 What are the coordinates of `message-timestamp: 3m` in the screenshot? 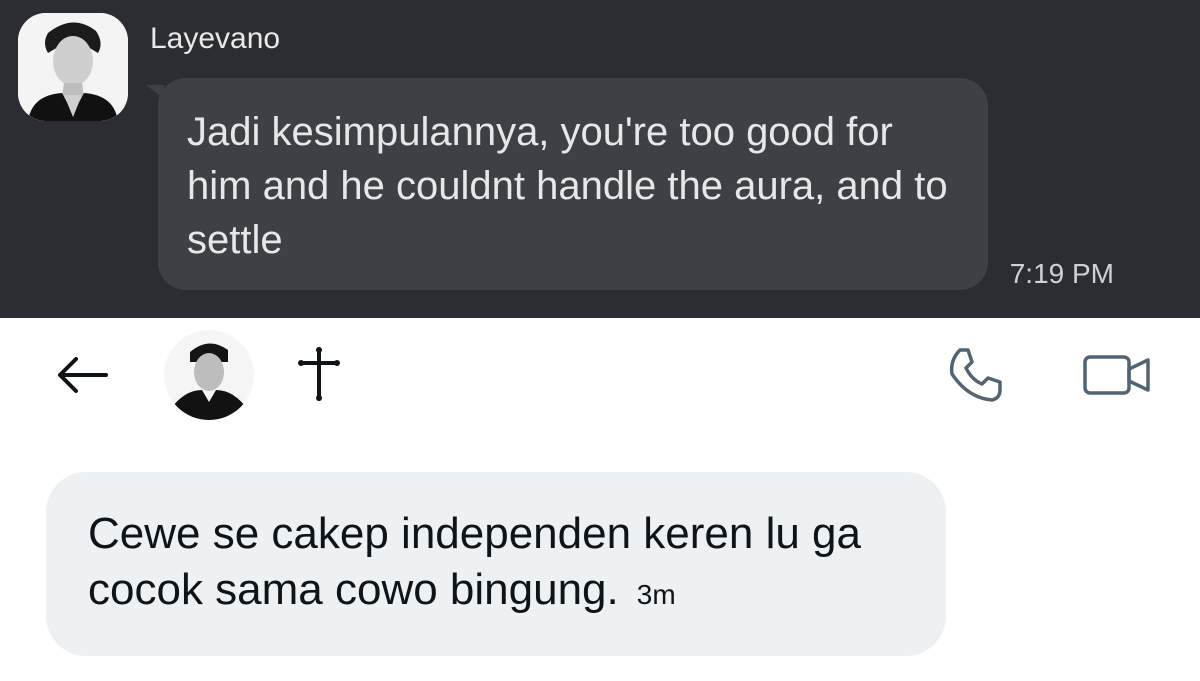 It's located at (656, 594).